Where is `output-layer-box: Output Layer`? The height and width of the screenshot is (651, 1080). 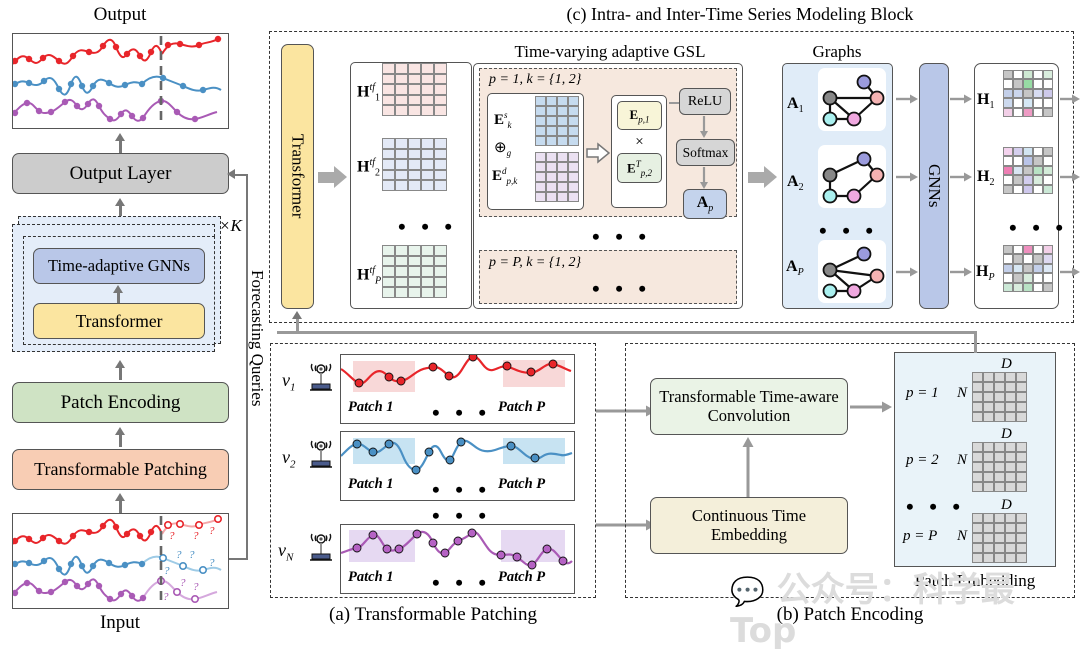 output-layer-box: Output Layer is located at coordinates (120, 173).